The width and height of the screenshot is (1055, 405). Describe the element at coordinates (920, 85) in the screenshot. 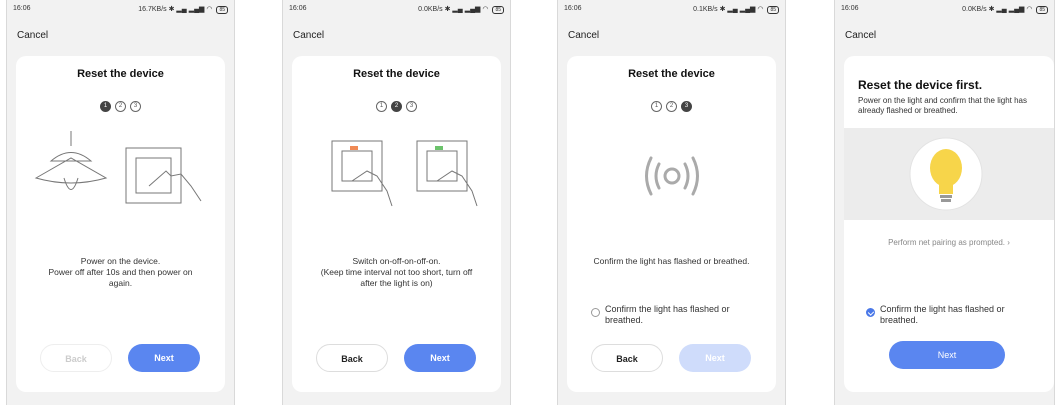

I see `page-title: Reset the device first.` at that location.